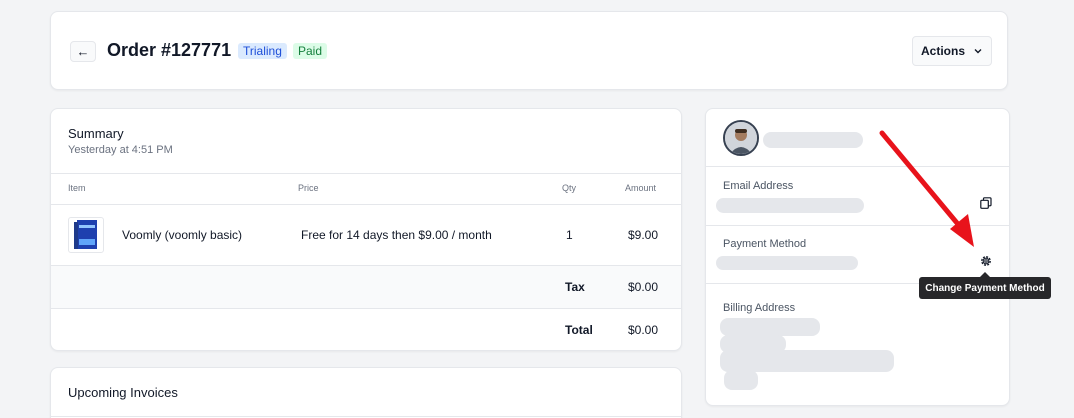 This screenshot has height=418, width=1074. Describe the element at coordinates (123, 392) in the screenshot. I see `upcoming-invoices-title: Upcoming Invoices` at that location.